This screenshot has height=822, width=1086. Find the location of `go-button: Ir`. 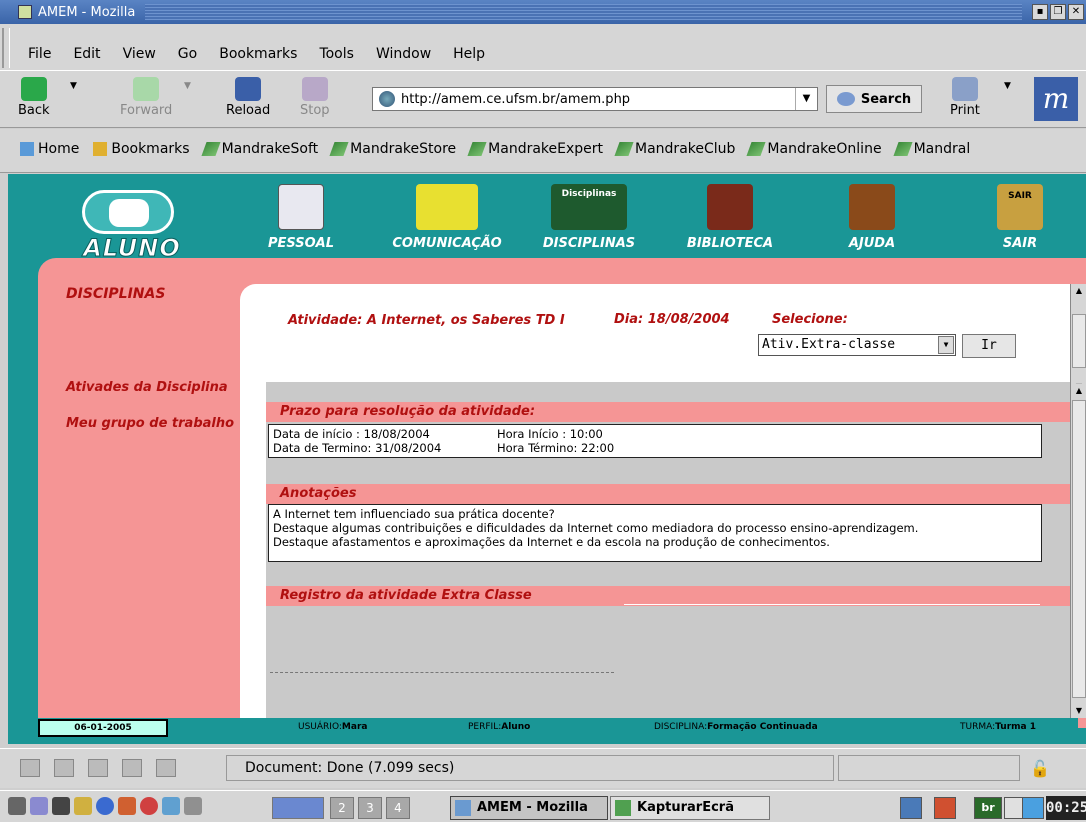

go-button: Ir is located at coordinates (989, 346).